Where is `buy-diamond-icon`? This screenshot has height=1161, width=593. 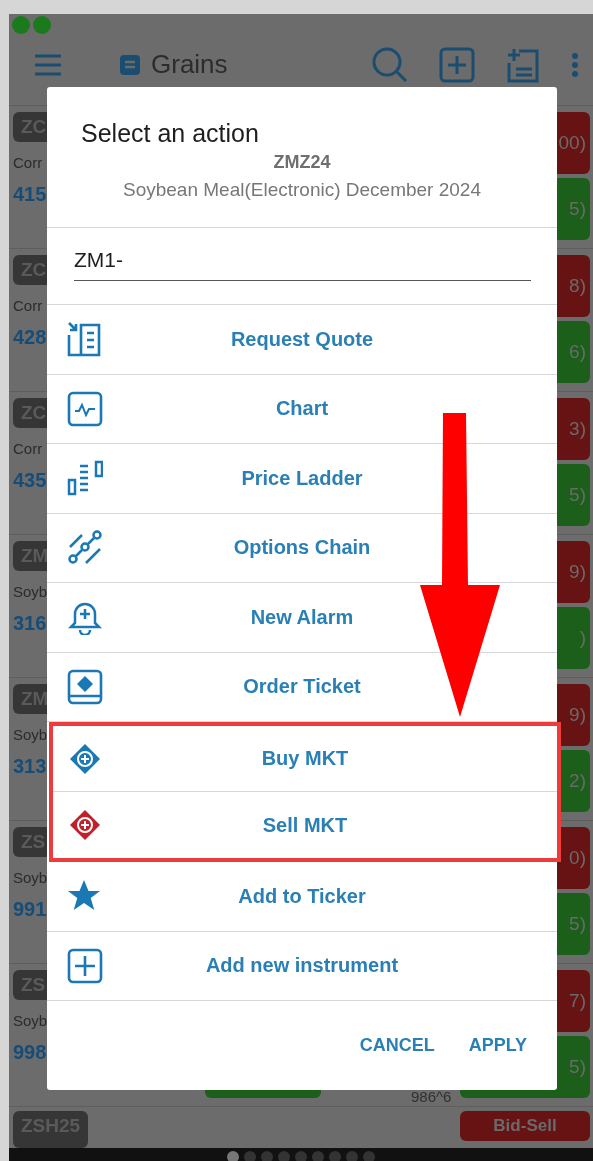 buy-diamond-icon is located at coordinates (85, 758).